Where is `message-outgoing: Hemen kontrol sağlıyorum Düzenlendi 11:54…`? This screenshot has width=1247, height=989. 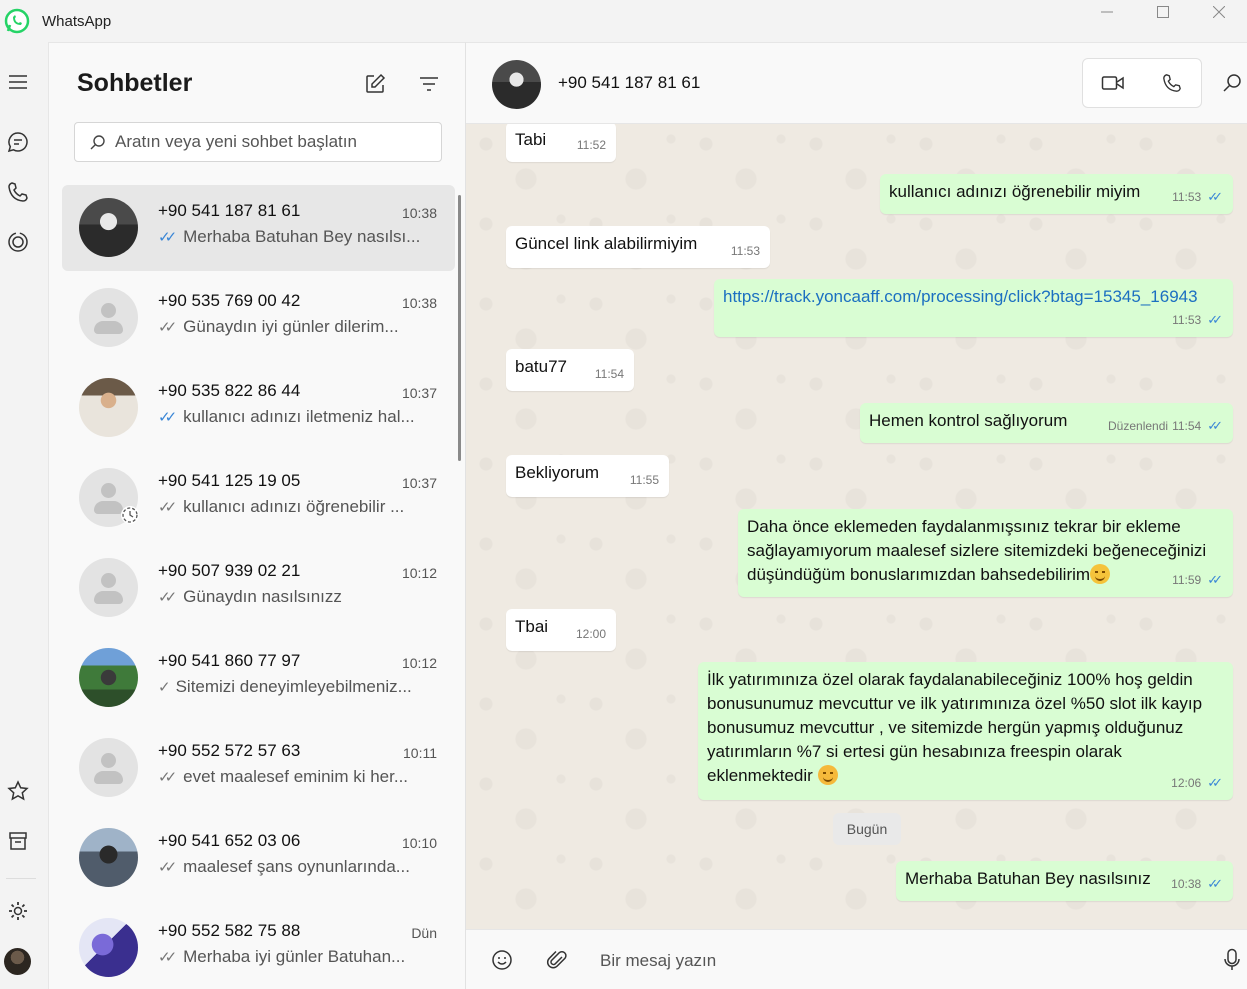 message-outgoing: Hemen kontrol sağlıyorum Düzenlendi 11:54… is located at coordinates (1046, 423).